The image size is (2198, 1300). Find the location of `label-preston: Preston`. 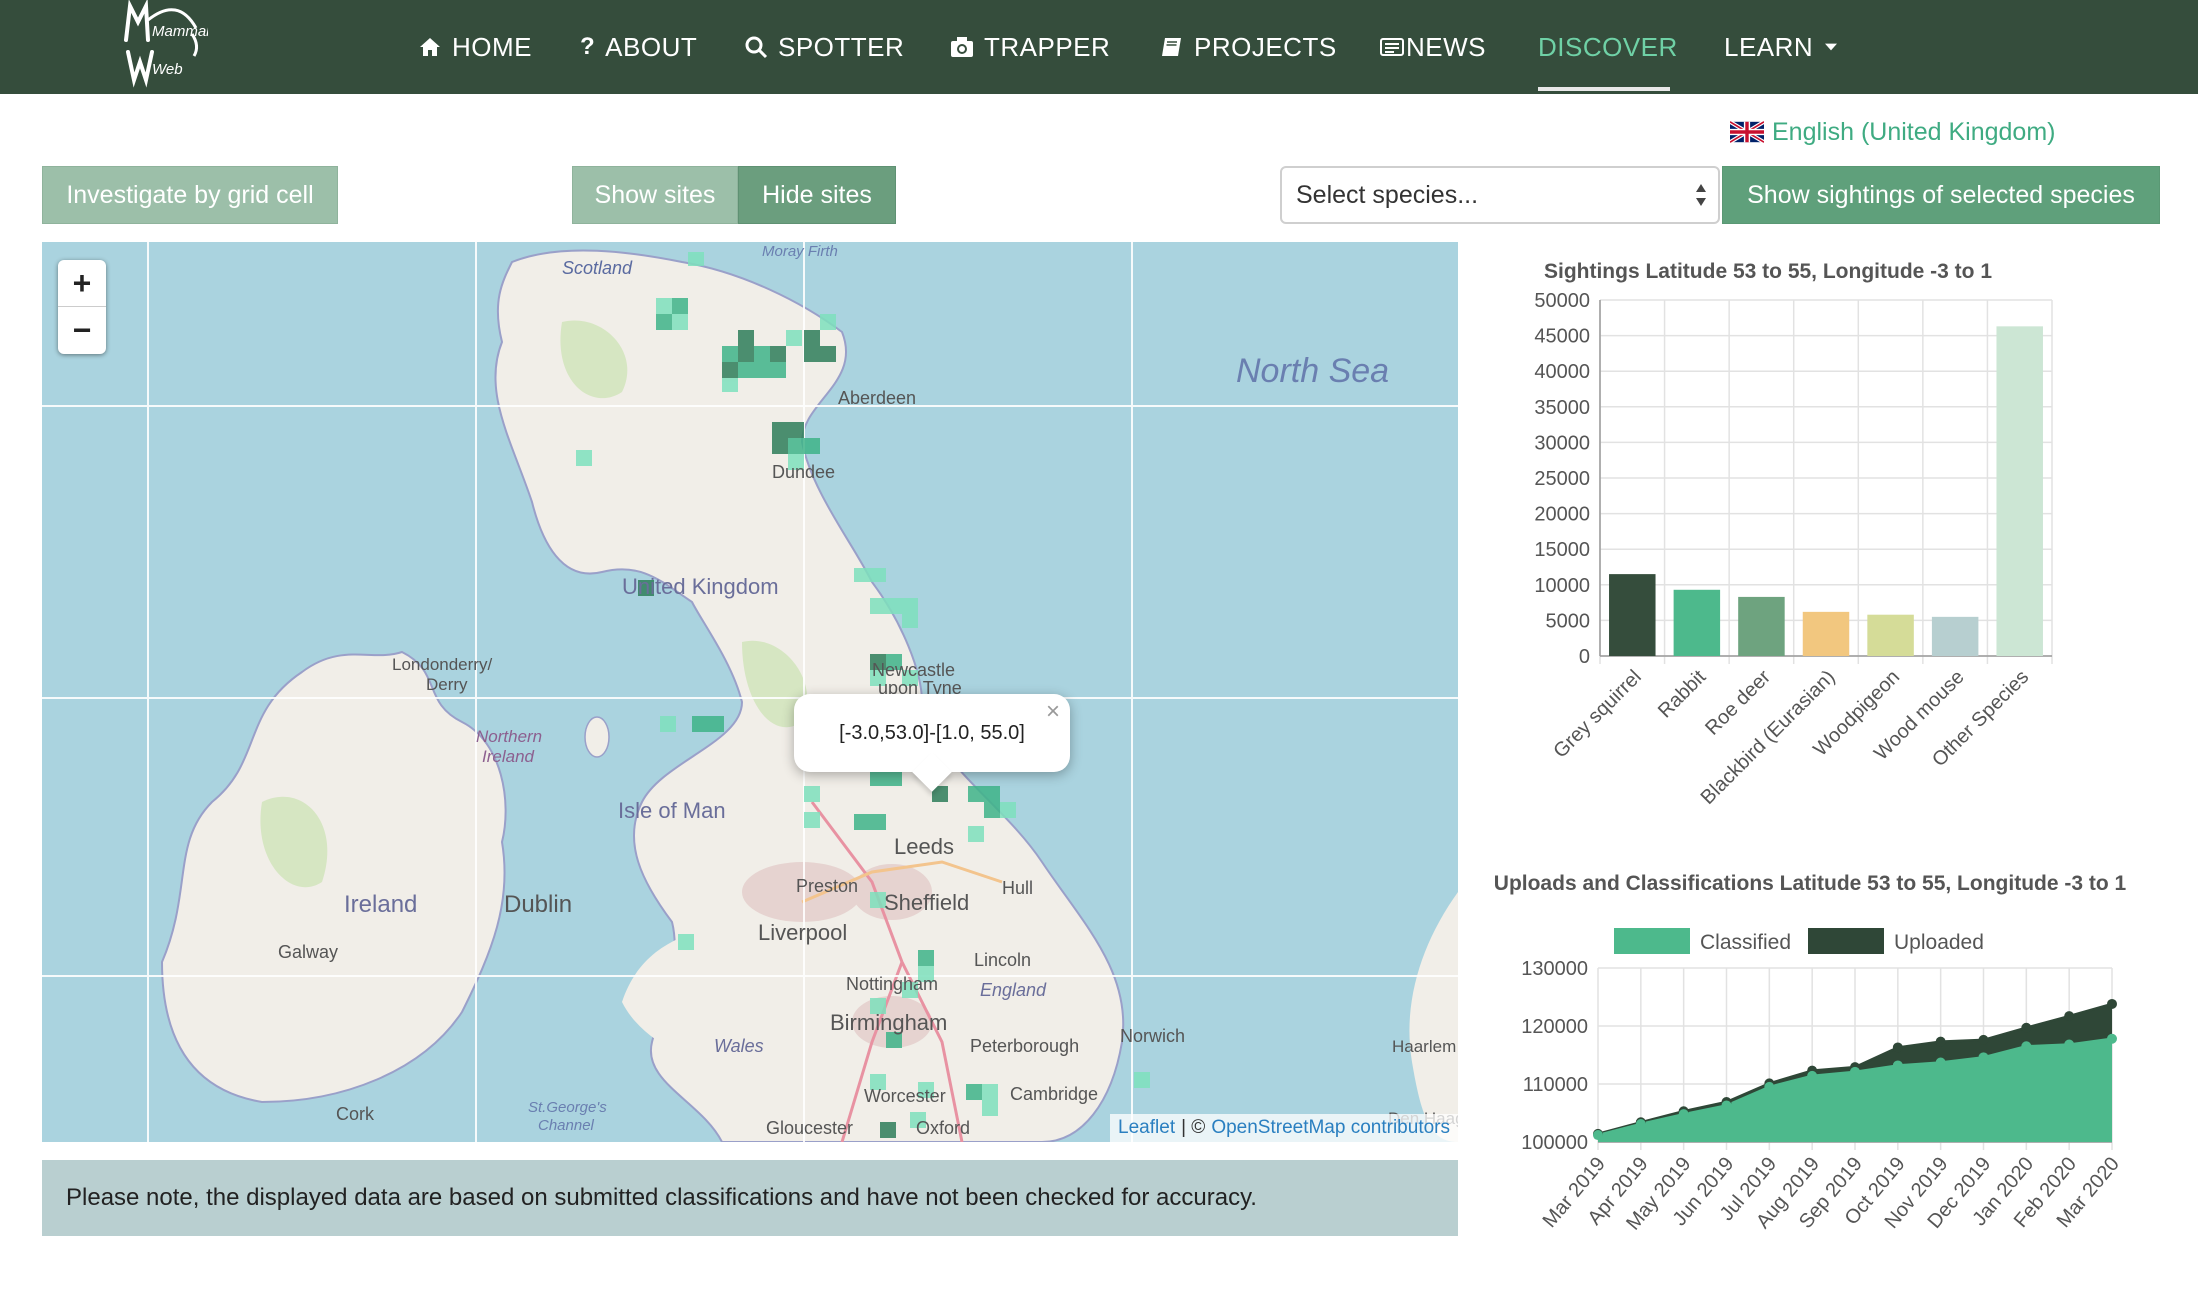

label-preston: Preston is located at coordinates (827, 886).